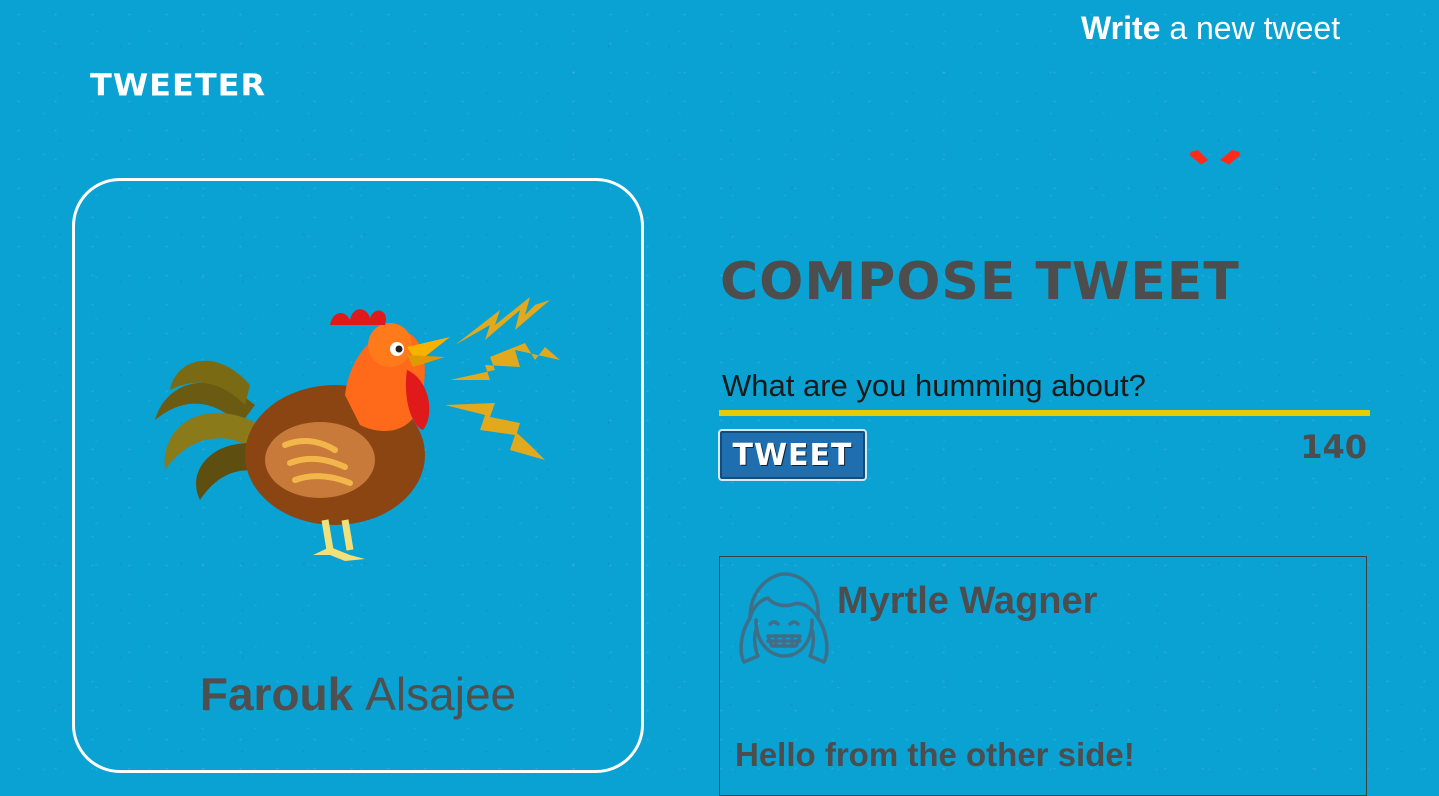 The height and width of the screenshot is (796, 1439). What do you see at coordinates (1333, 447) in the screenshot?
I see `character-counter: 140` at bounding box center [1333, 447].